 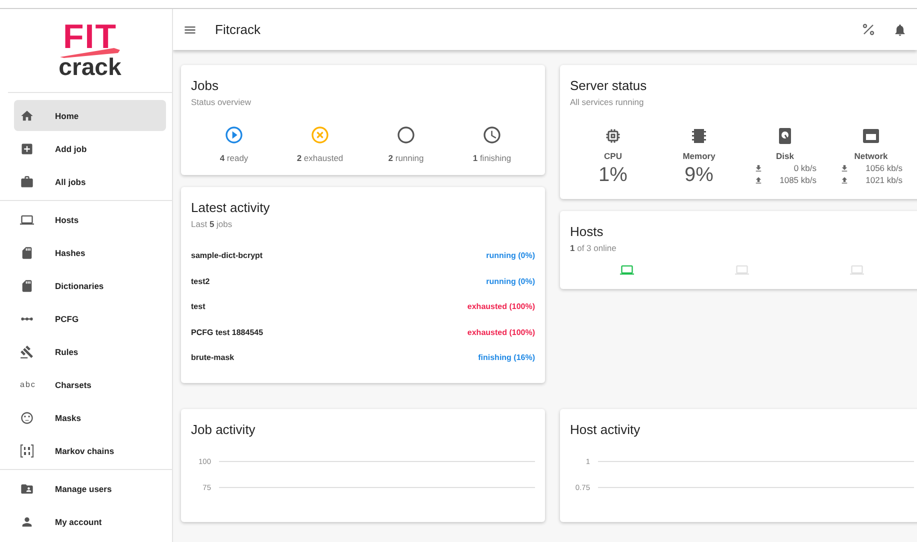 What do you see at coordinates (205, 85) in the screenshot?
I see `card-title: Jobs` at bounding box center [205, 85].